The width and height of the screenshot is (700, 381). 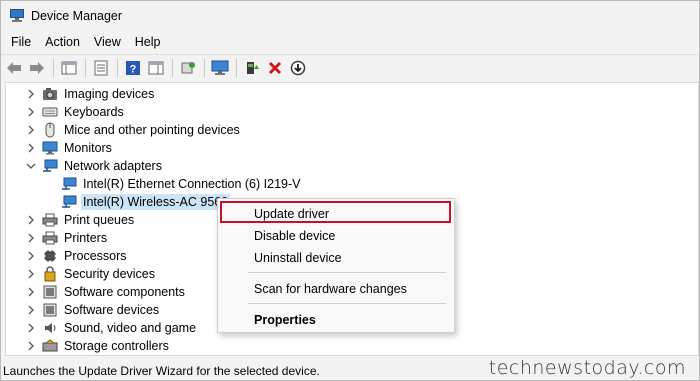 I want to click on tree-item-mice: Mice and other pointing devices, so click(x=133, y=130).